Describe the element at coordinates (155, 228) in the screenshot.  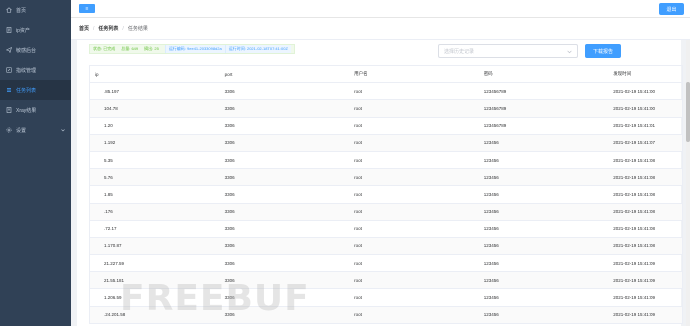
I see `cell-ip: .72.17` at that location.